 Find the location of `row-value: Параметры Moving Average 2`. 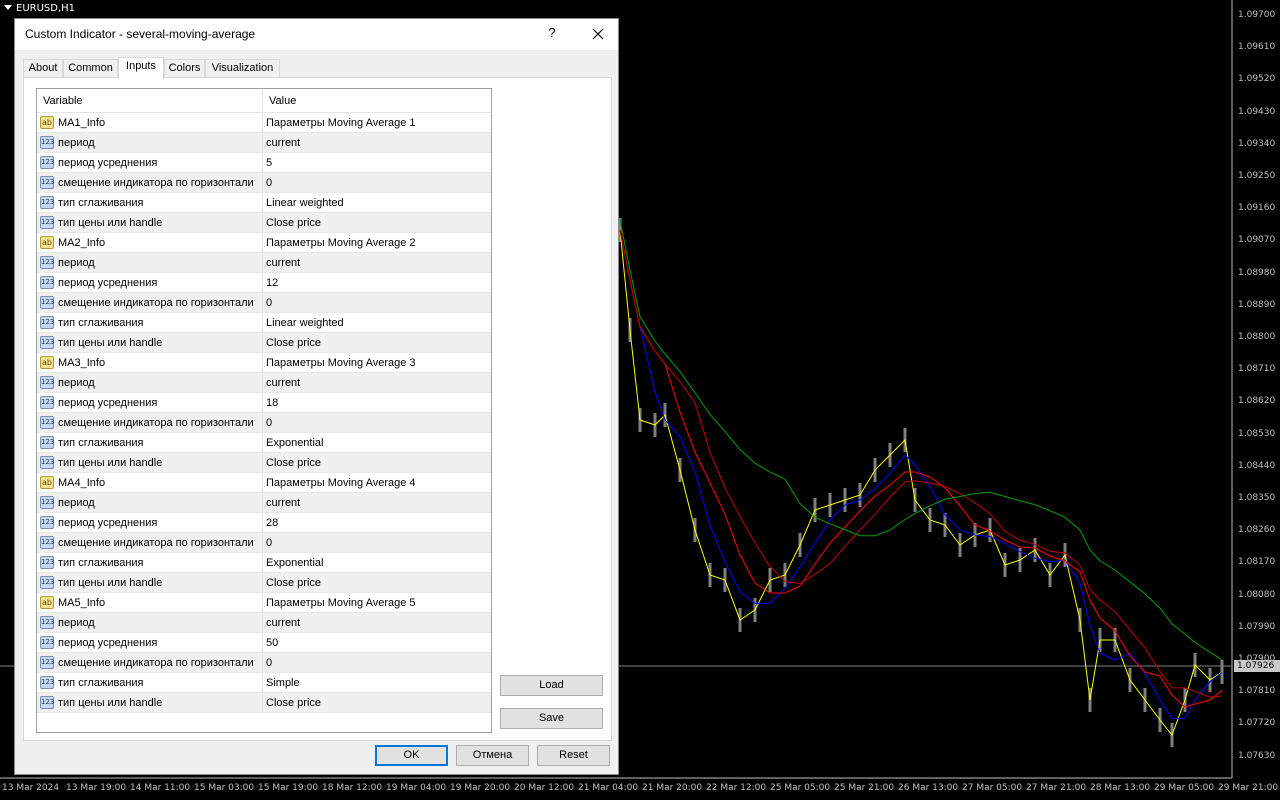

row-value: Параметры Moving Average 2 is located at coordinates (341, 243).